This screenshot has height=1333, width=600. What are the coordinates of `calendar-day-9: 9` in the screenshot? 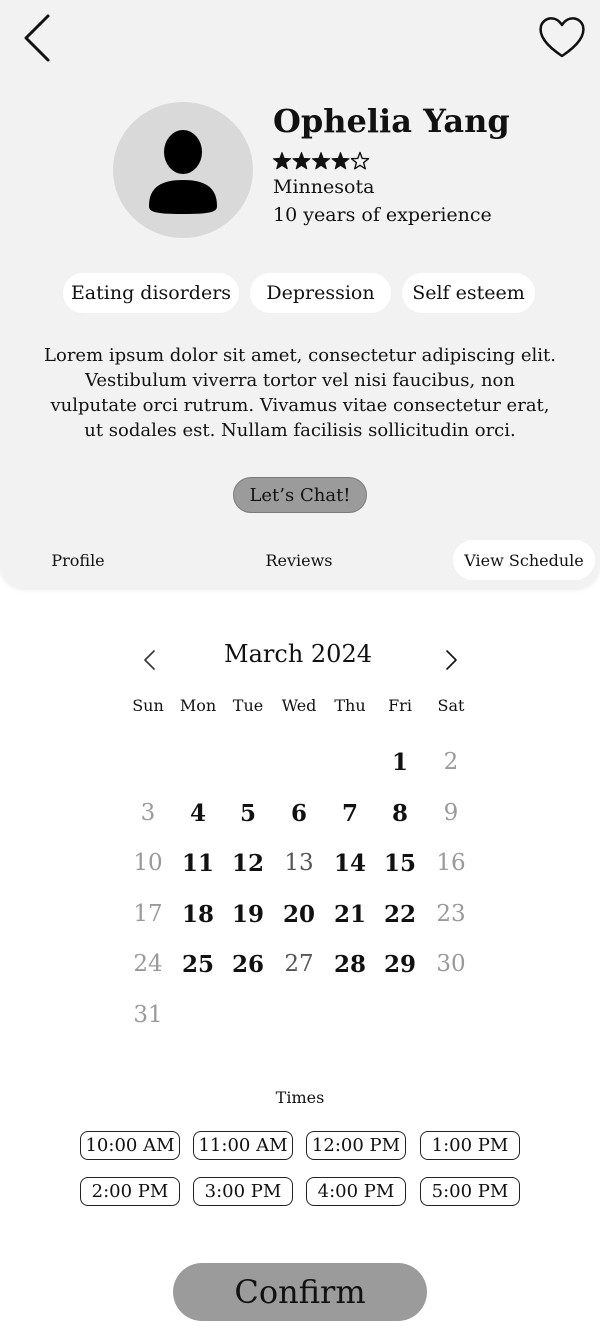 It's located at (451, 813).